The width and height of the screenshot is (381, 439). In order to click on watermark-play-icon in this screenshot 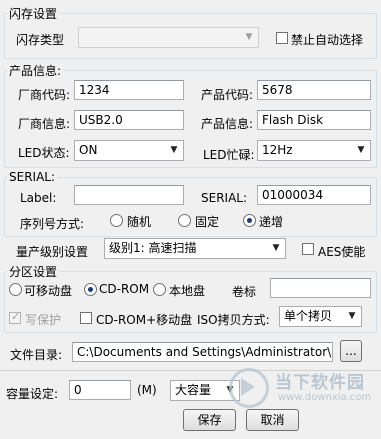, I will do `click(248, 387)`.